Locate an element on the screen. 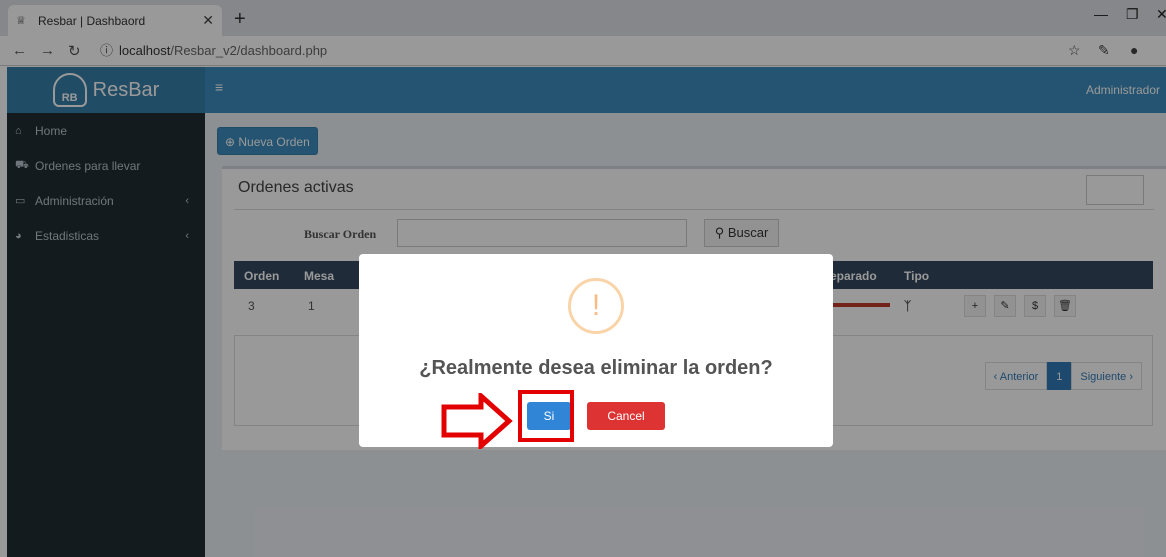 The width and height of the screenshot is (1166, 557). warning-icon: ! is located at coordinates (596, 306).